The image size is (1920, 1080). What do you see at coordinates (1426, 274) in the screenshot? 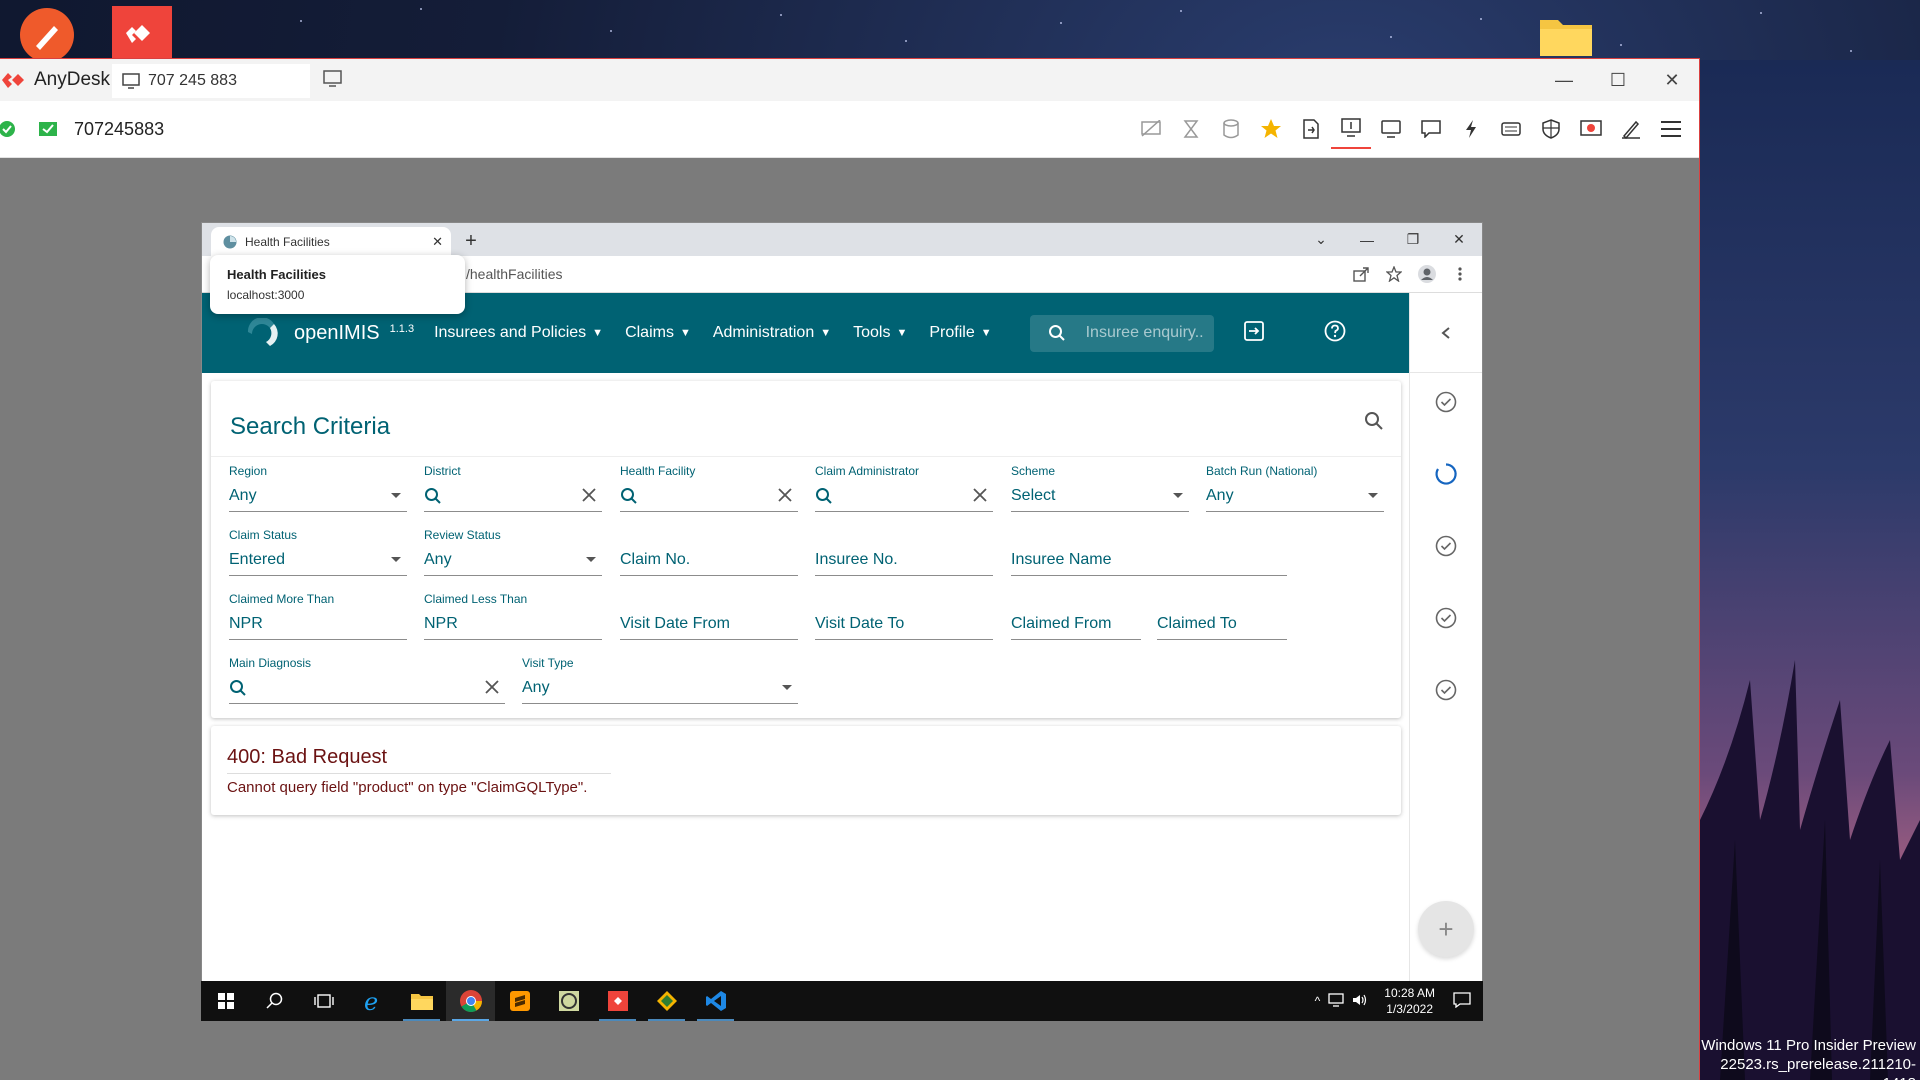
I see `profile-avatar-icon` at bounding box center [1426, 274].